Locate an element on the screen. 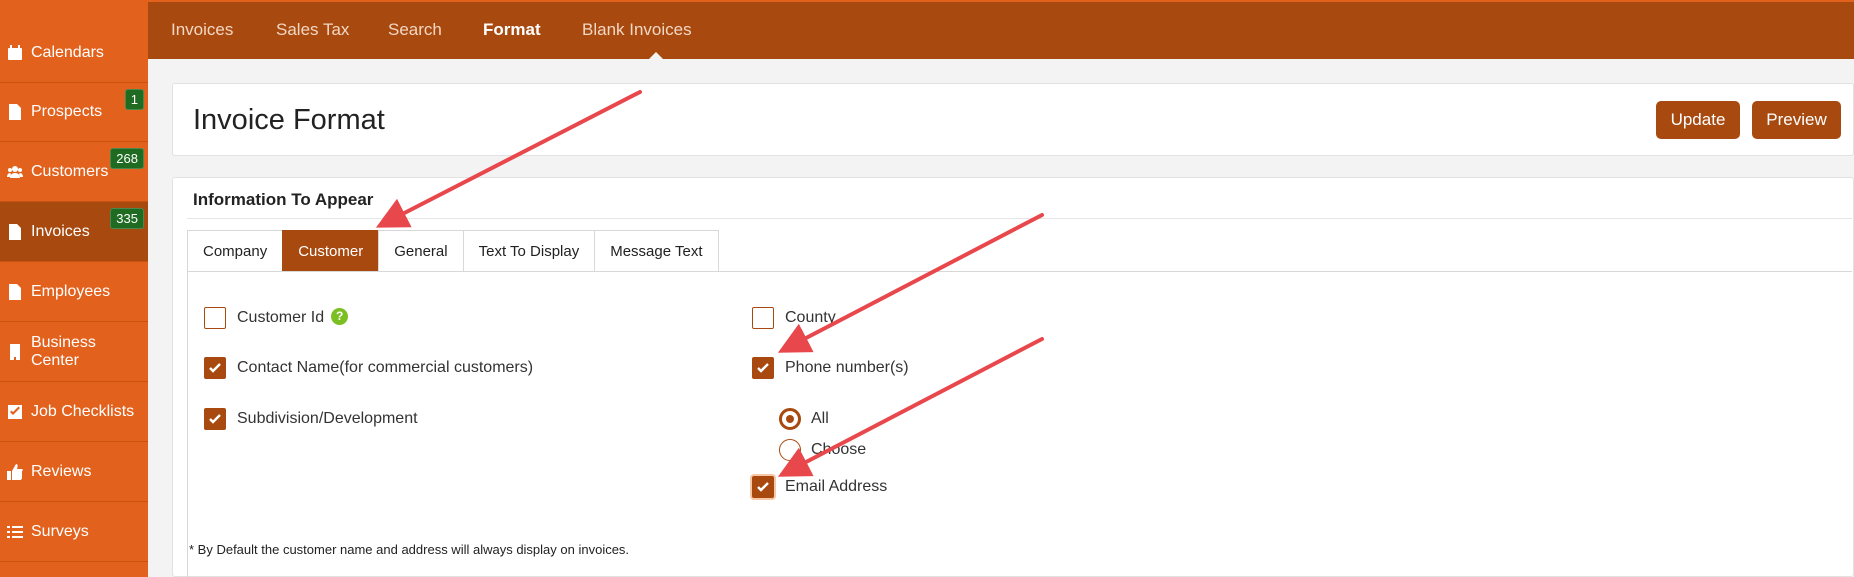  subdivision-option: Subdivision/Development is located at coordinates (311, 419).